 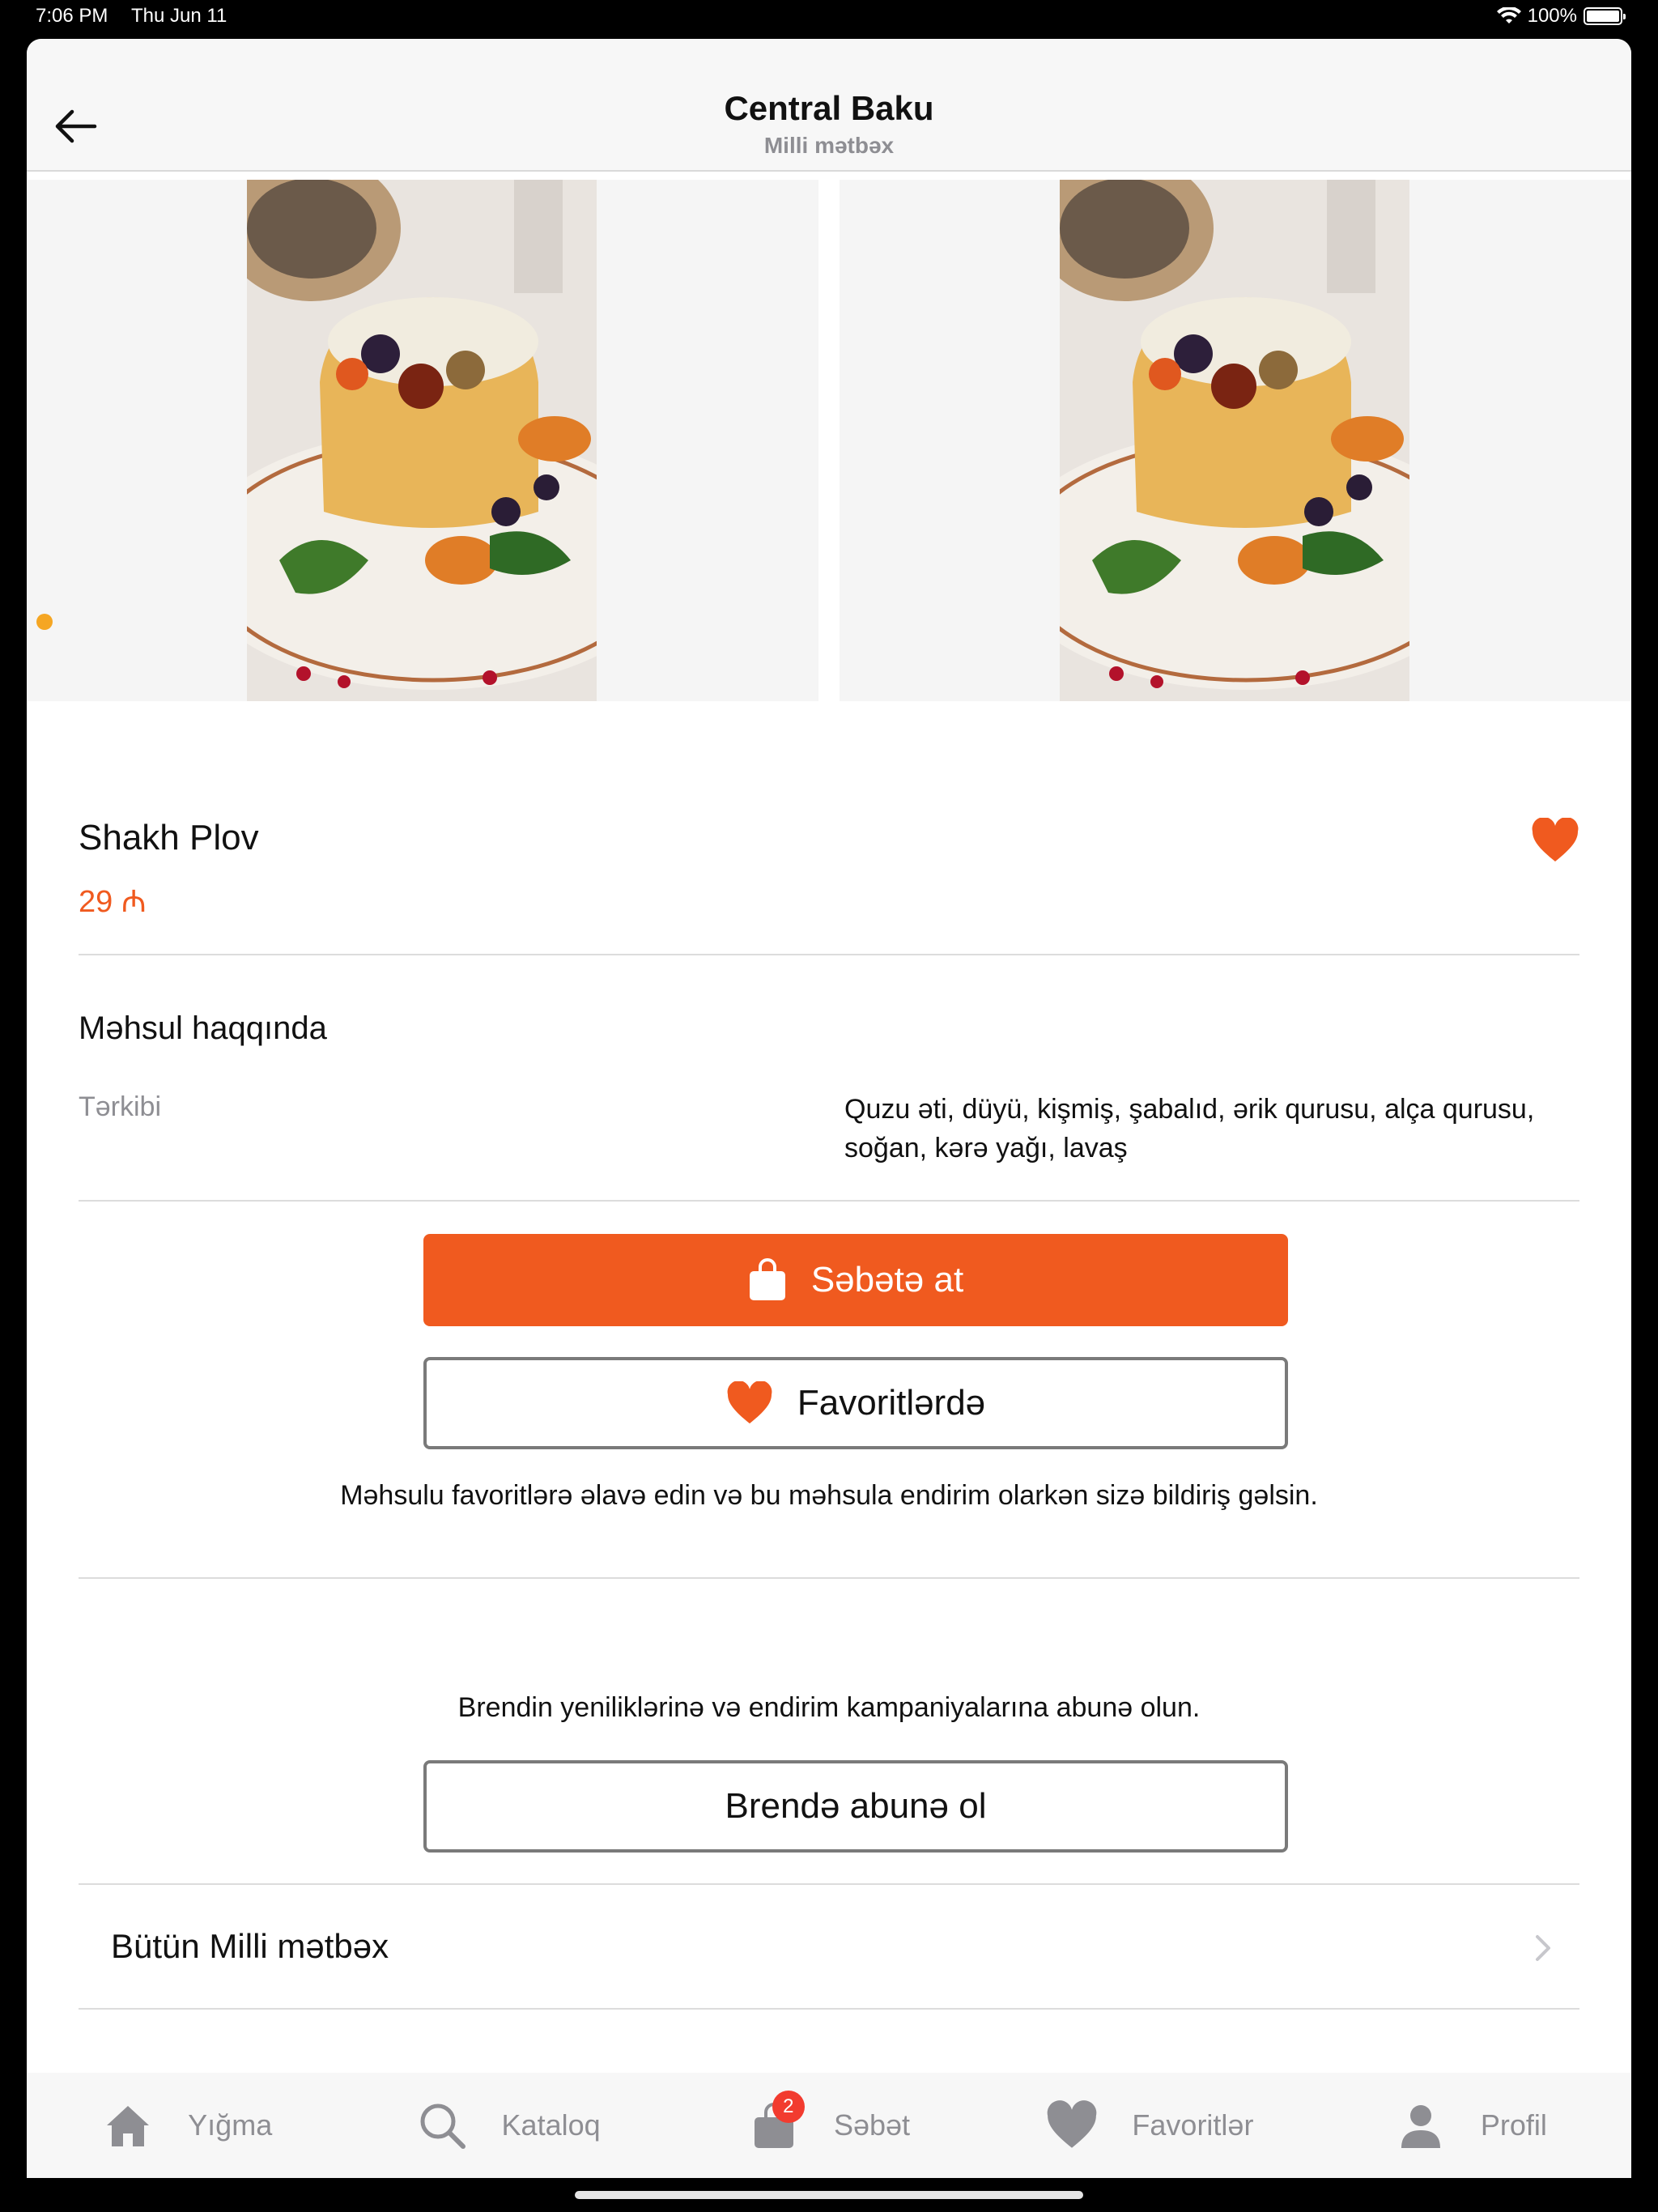 What do you see at coordinates (1555, 841) in the screenshot?
I see `favorite-heart-icon` at bounding box center [1555, 841].